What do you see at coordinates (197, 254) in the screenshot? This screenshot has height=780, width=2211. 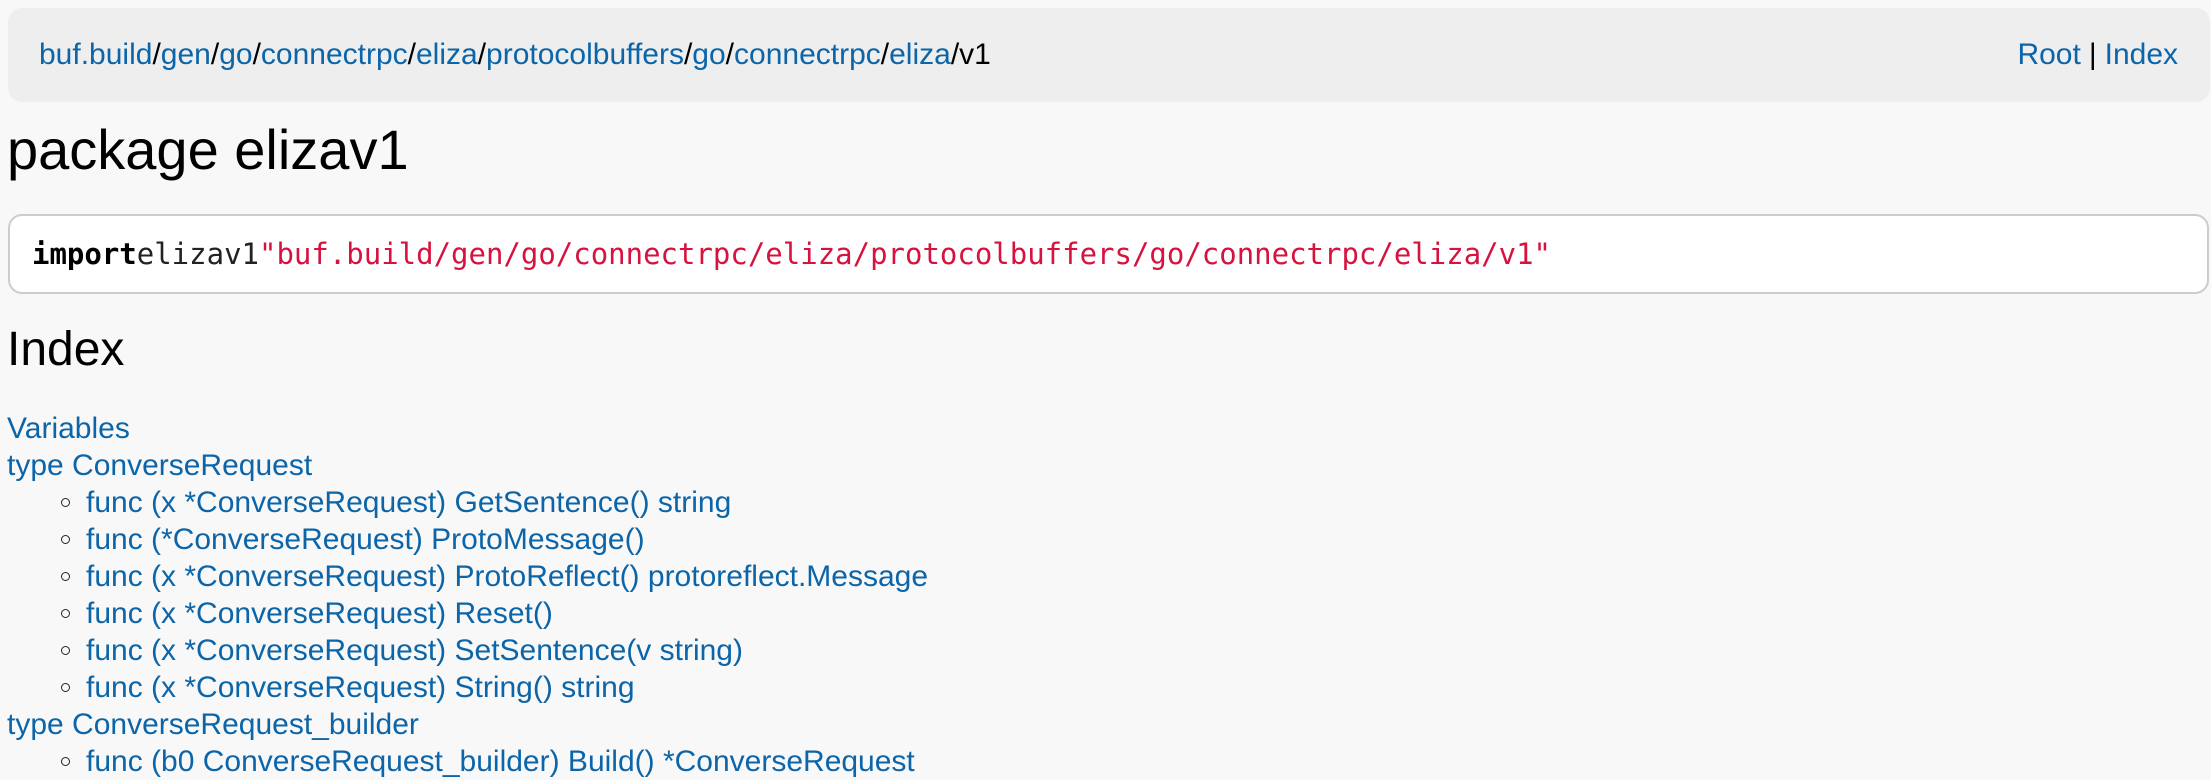 I see `import-alias: elizav1` at bounding box center [197, 254].